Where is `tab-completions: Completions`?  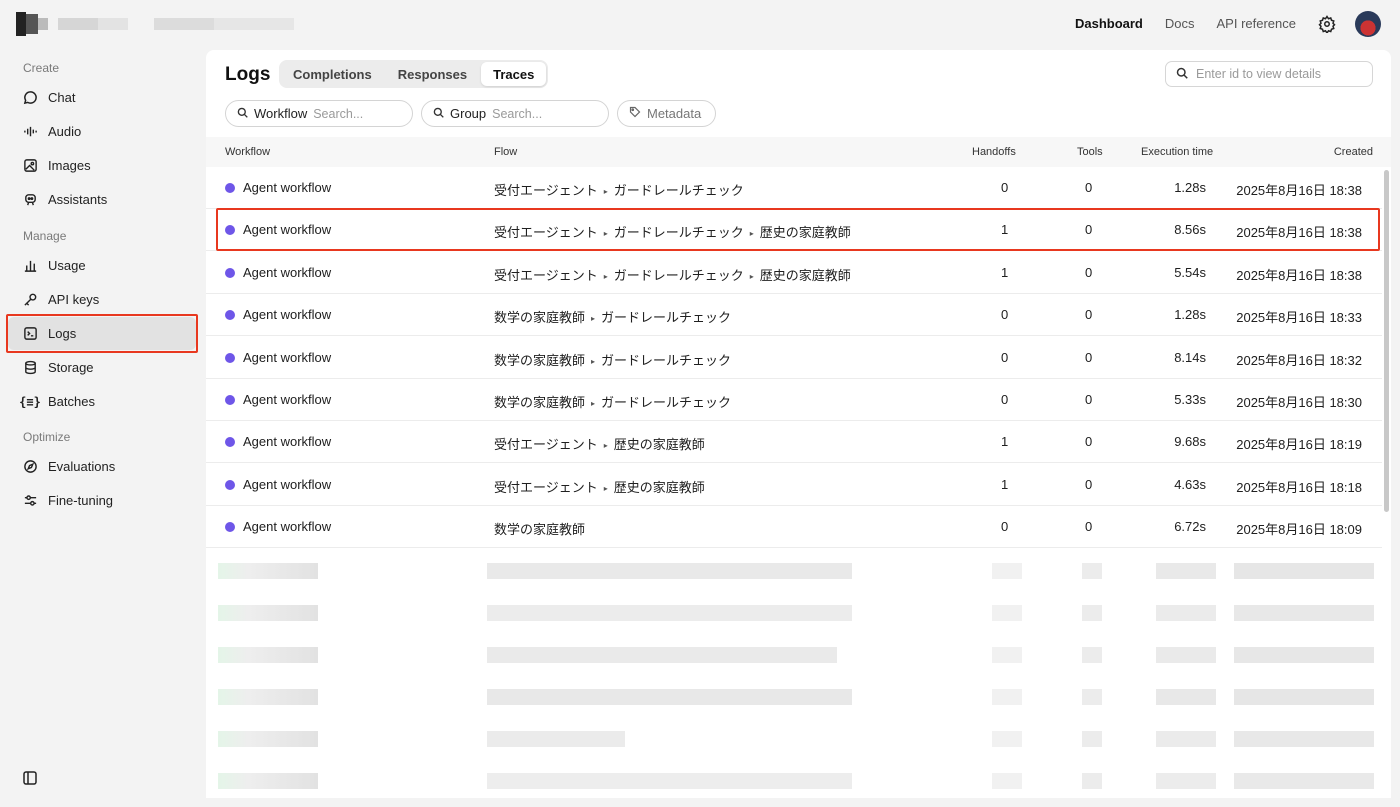 tab-completions: Completions is located at coordinates (332, 74).